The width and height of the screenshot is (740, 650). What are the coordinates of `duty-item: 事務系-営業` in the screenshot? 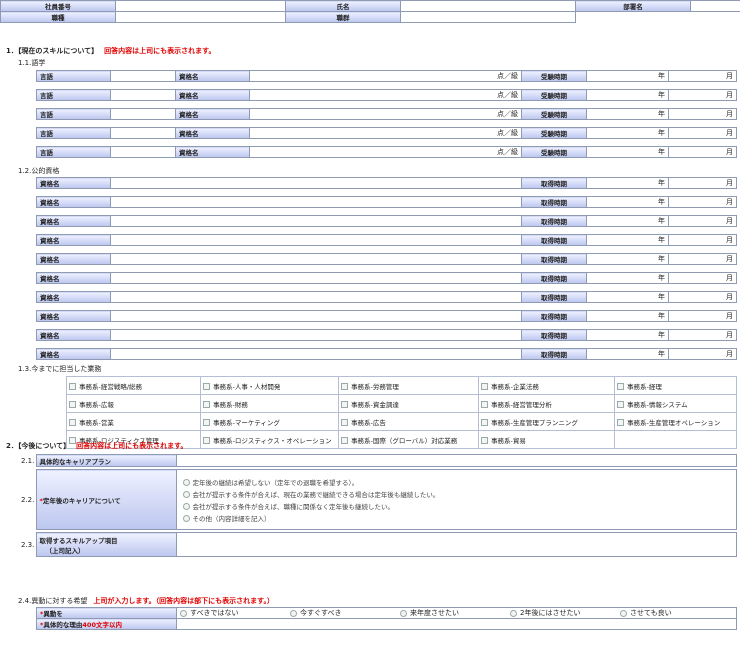 It's located at (133, 421).